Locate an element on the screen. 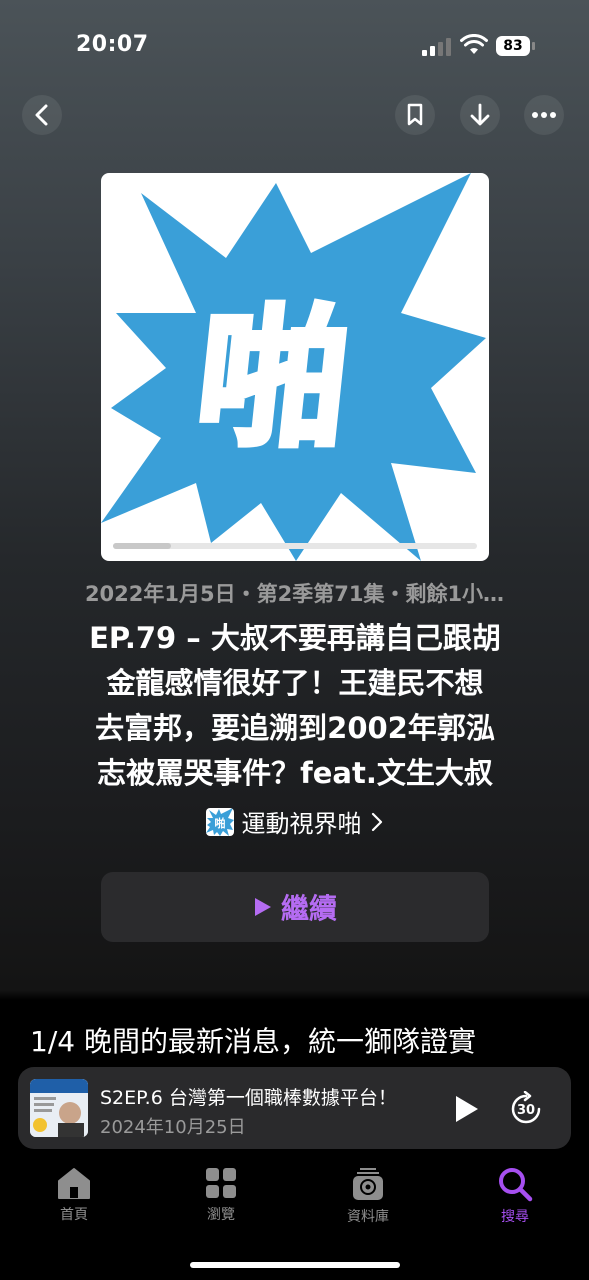 This screenshot has width=589, height=1280. download-button is located at coordinates (480, 115).